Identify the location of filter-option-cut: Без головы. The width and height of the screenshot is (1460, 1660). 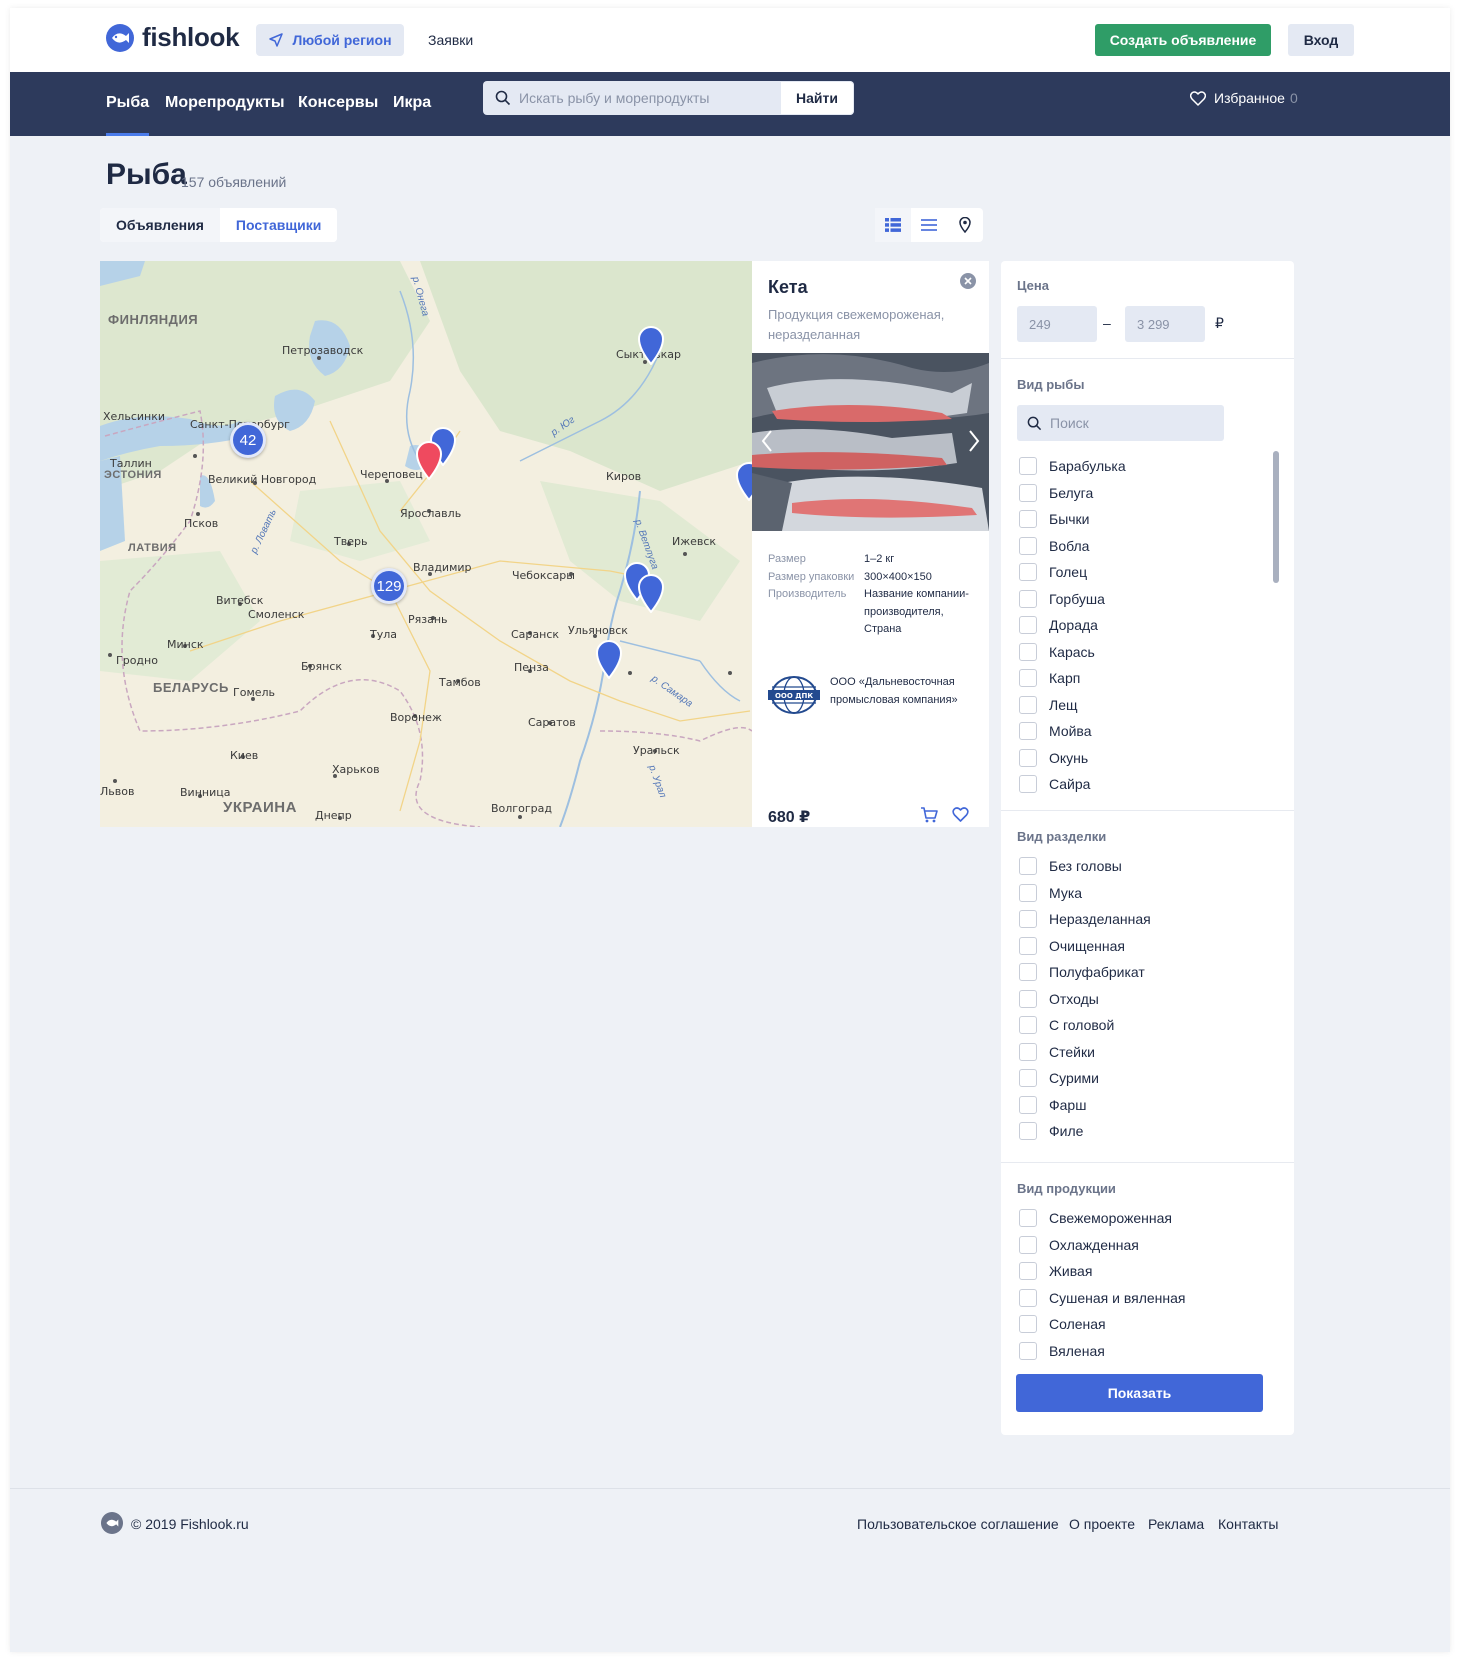
(1070, 866).